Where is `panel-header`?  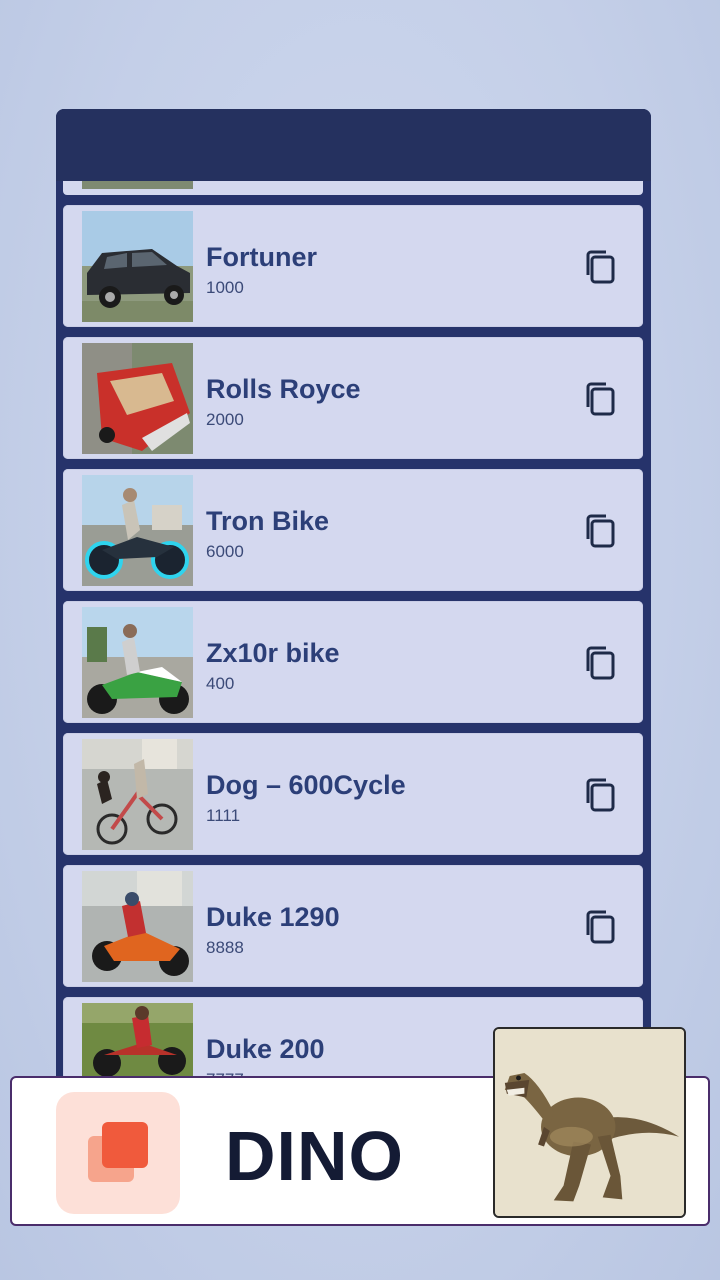
panel-header is located at coordinates (353, 145).